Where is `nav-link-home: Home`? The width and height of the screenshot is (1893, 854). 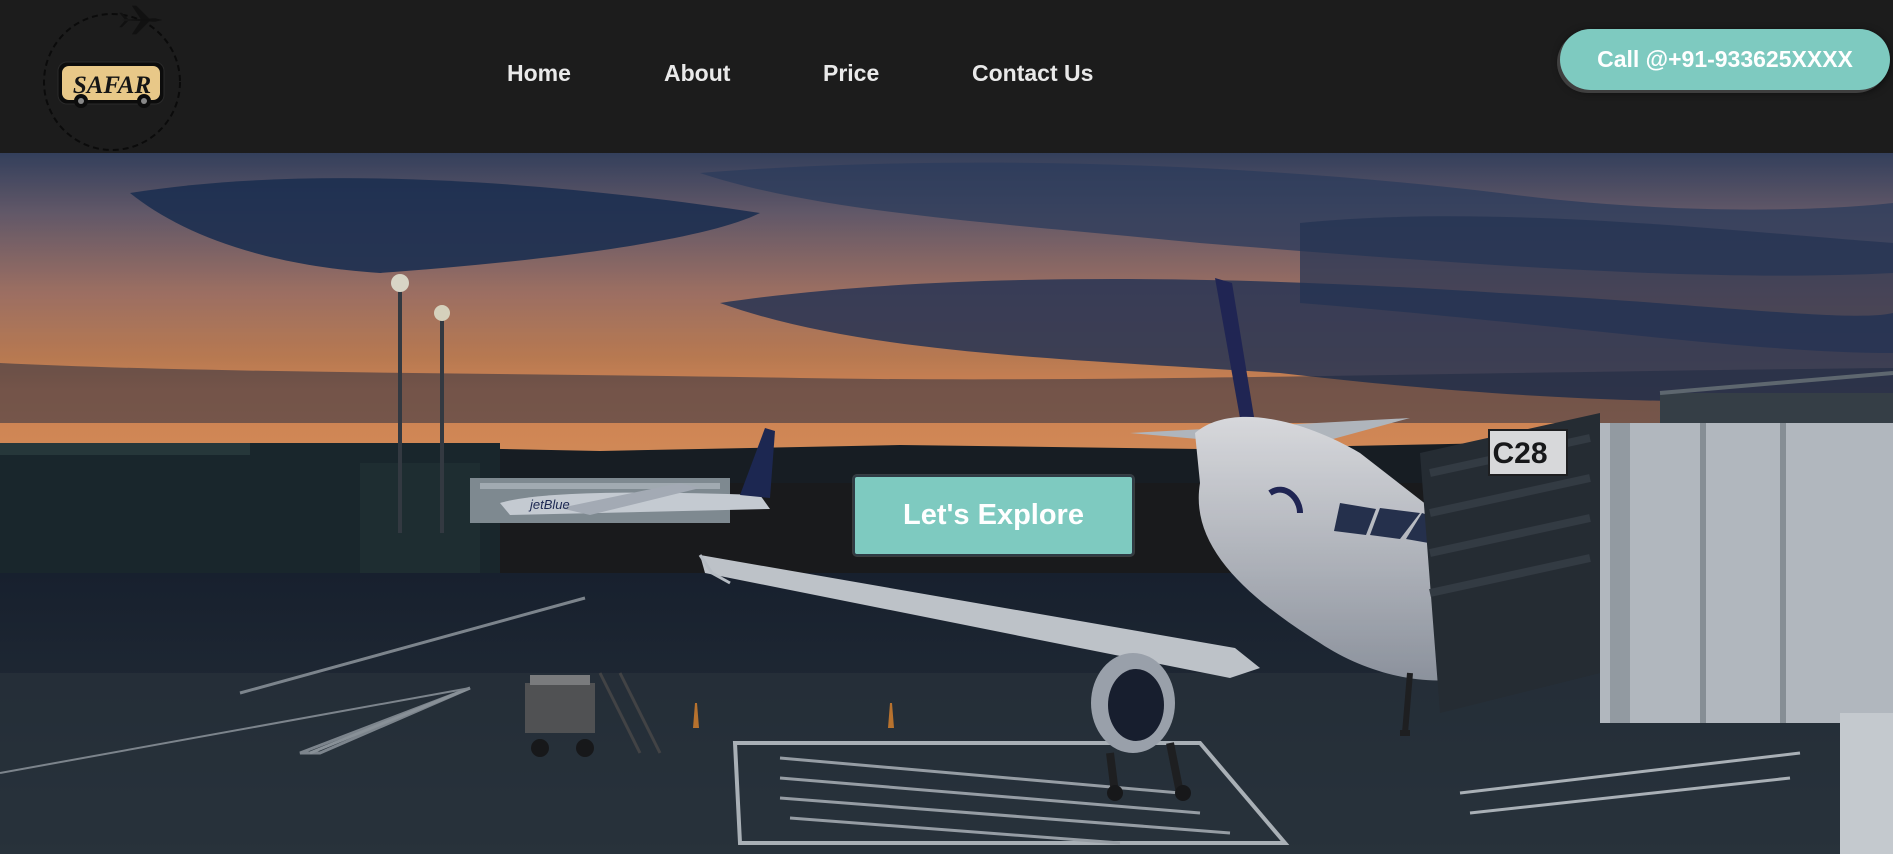 nav-link-home: Home is located at coordinates (539, 73).